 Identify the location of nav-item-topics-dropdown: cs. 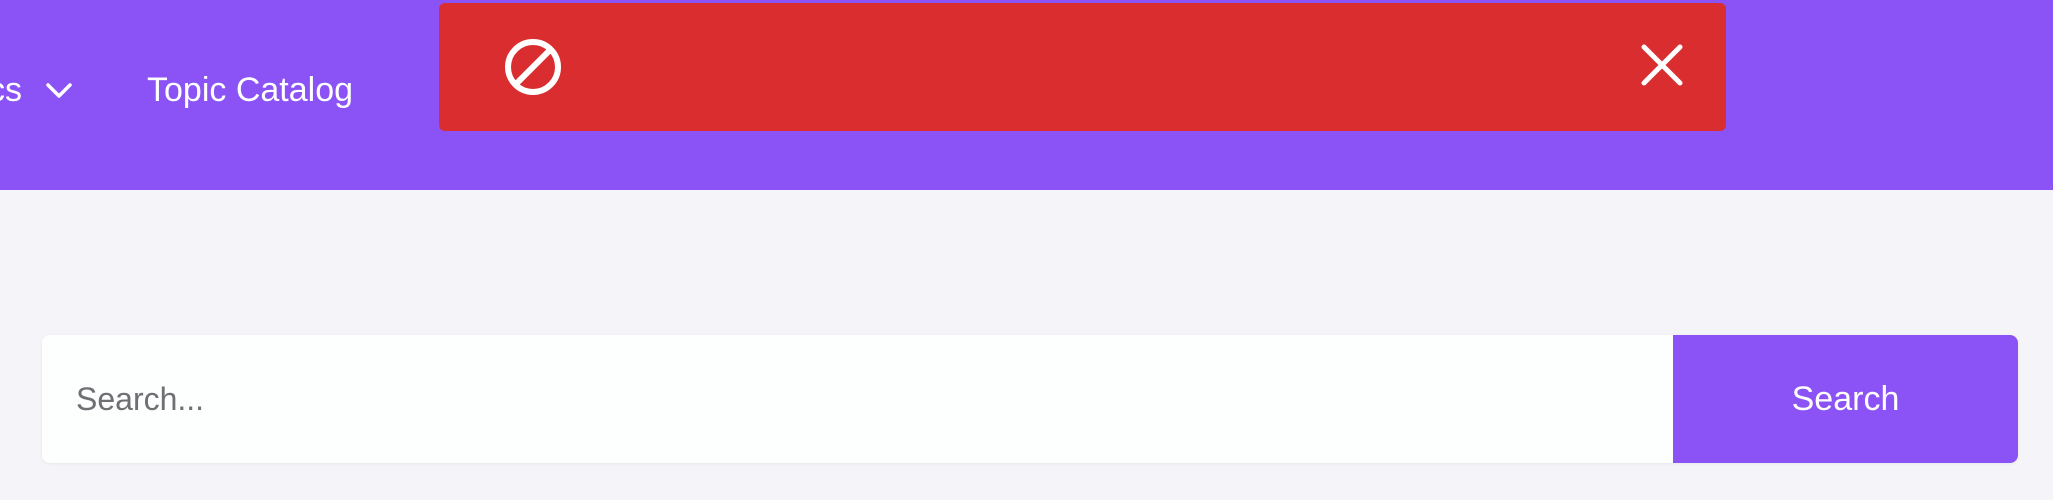
(38, 90).